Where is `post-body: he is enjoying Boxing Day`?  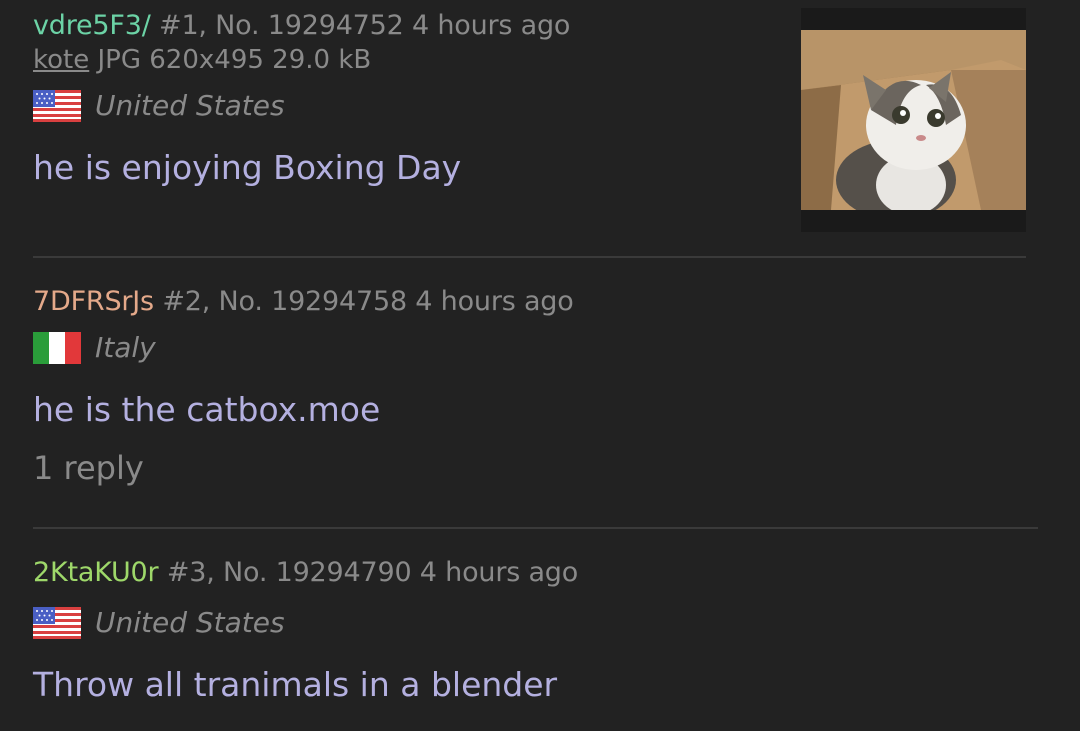
post-body: he is enjoying Boxing Day is located at coordinates (247, 167).